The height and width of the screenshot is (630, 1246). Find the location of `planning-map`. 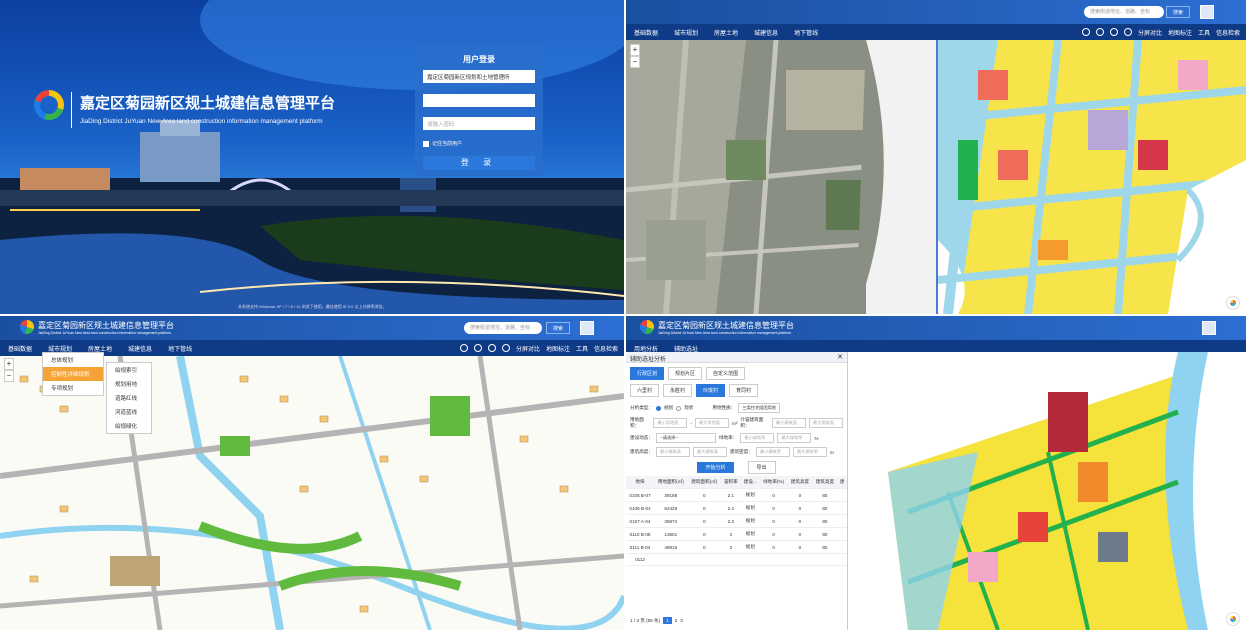

planning-map is located at coordinates (1092, 177).